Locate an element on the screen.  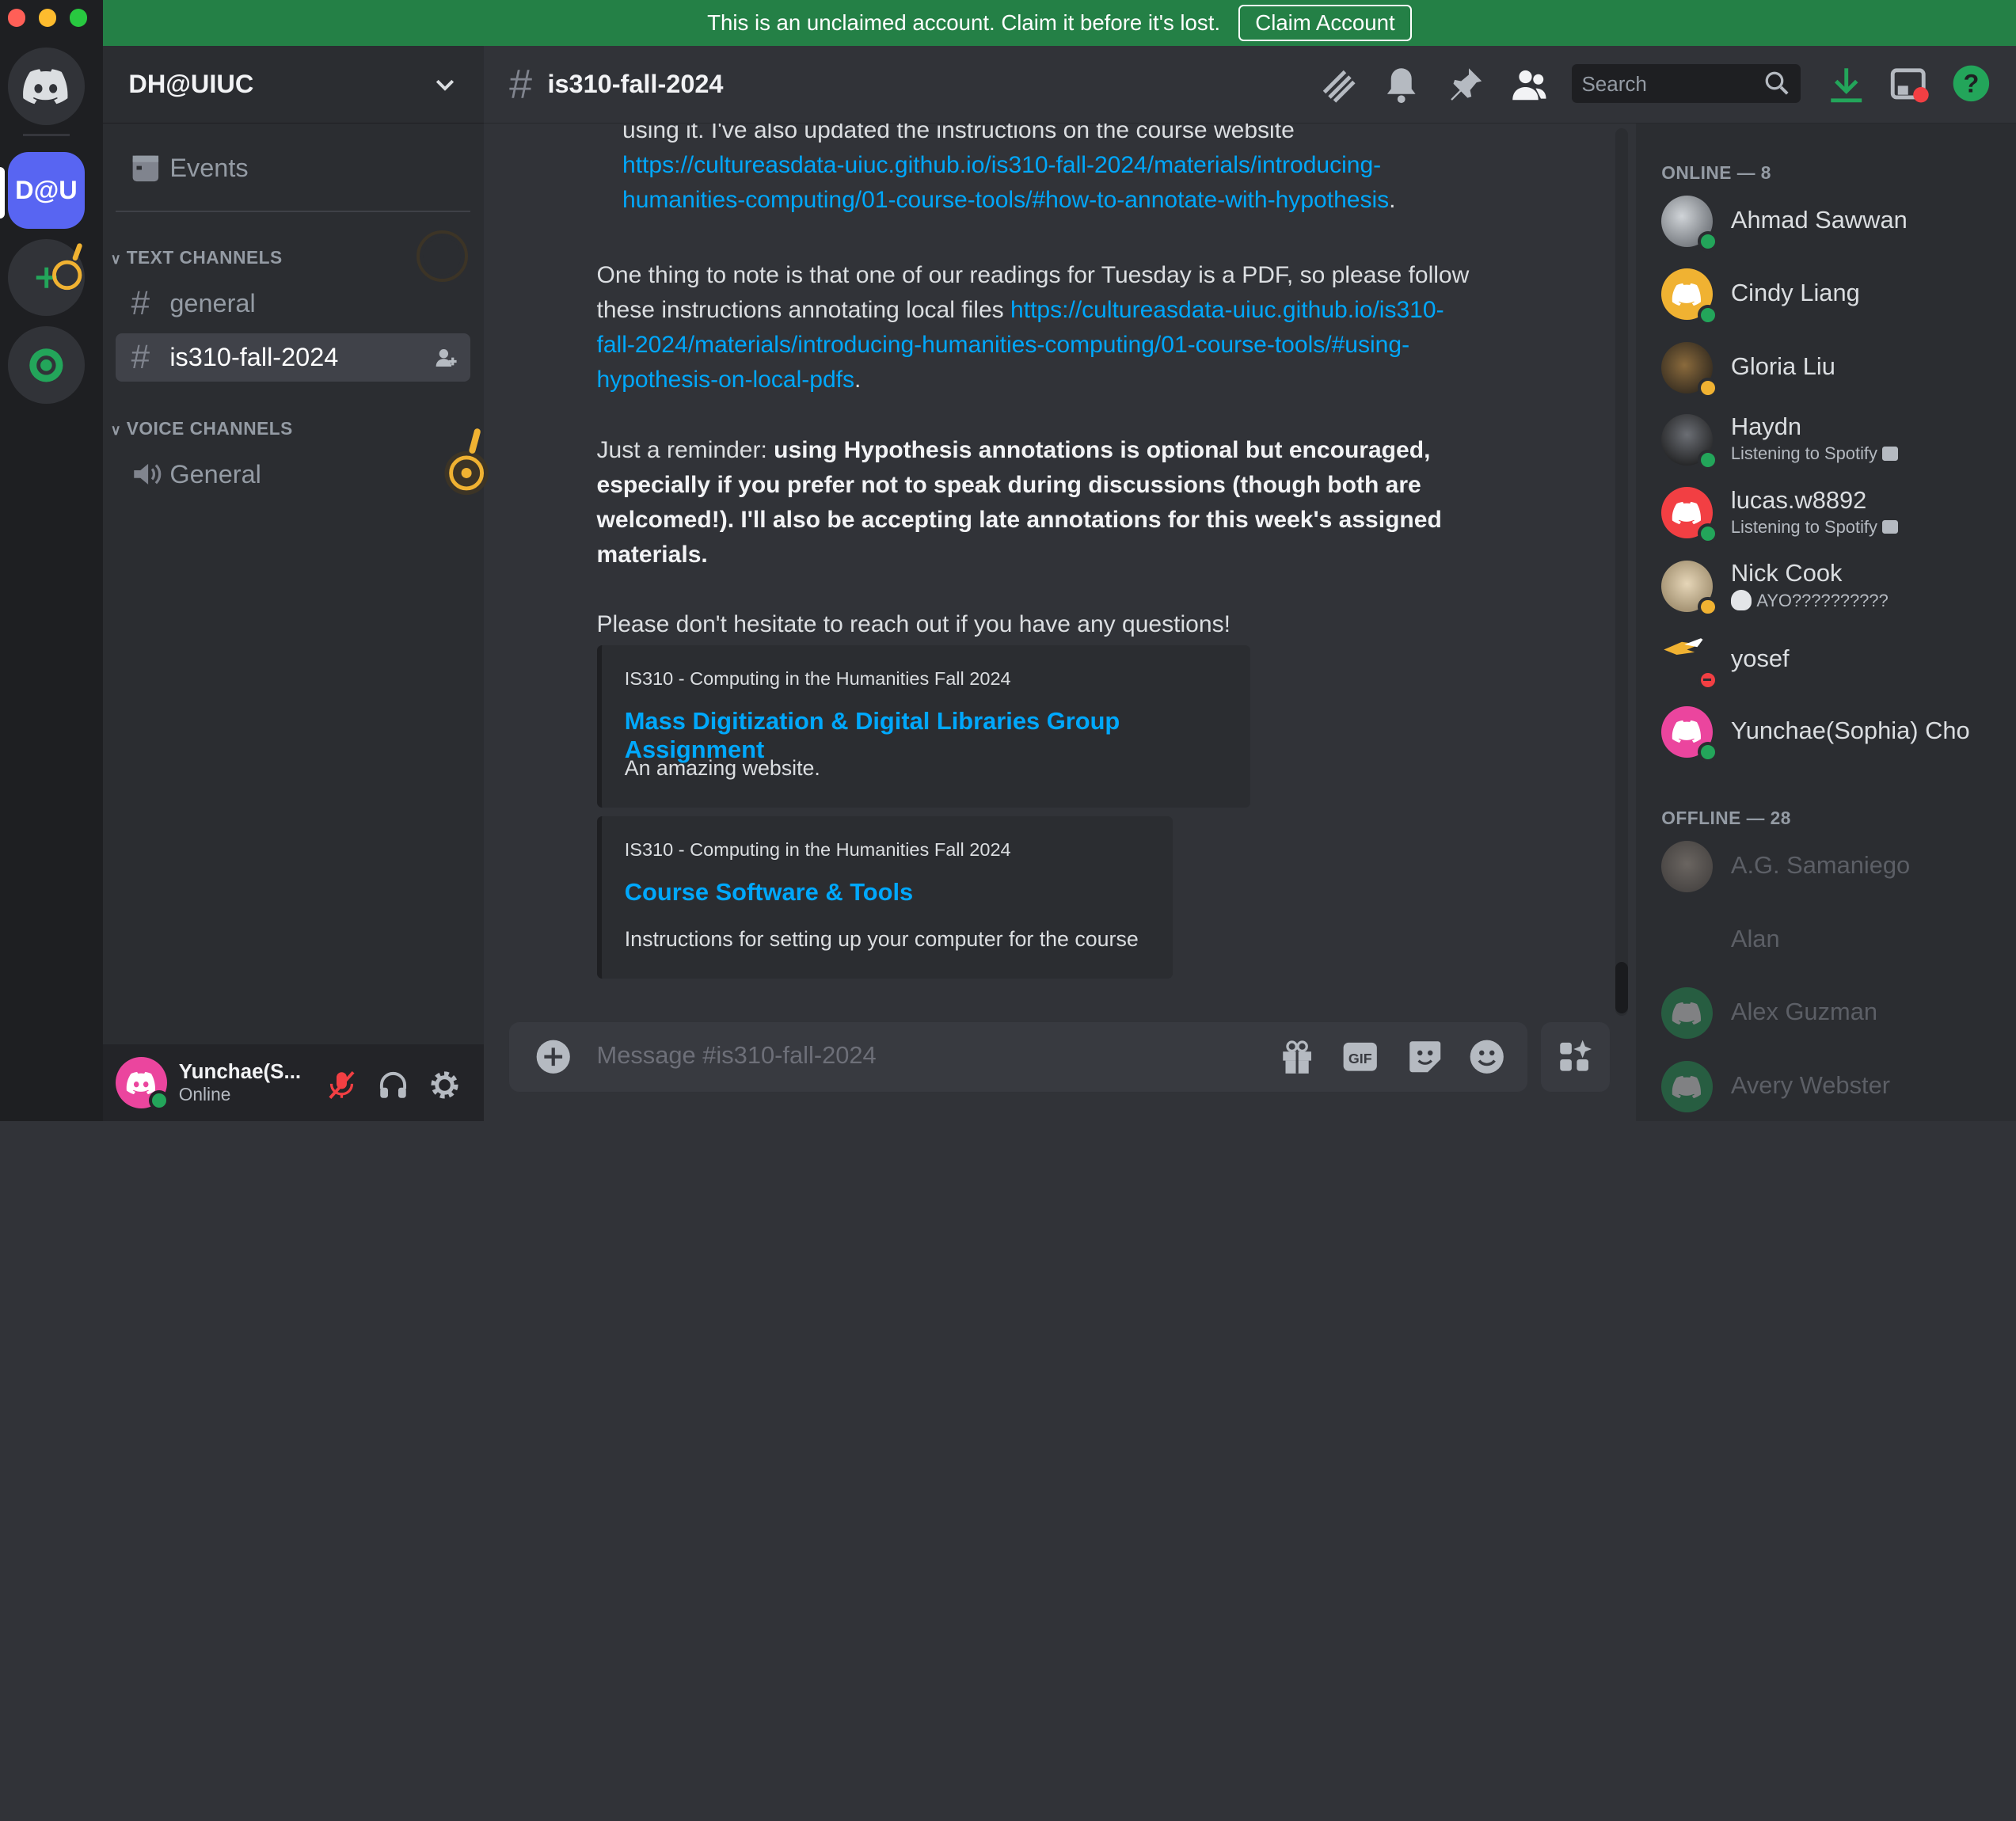
user-status: Online is located at coordinates (204, 1094).